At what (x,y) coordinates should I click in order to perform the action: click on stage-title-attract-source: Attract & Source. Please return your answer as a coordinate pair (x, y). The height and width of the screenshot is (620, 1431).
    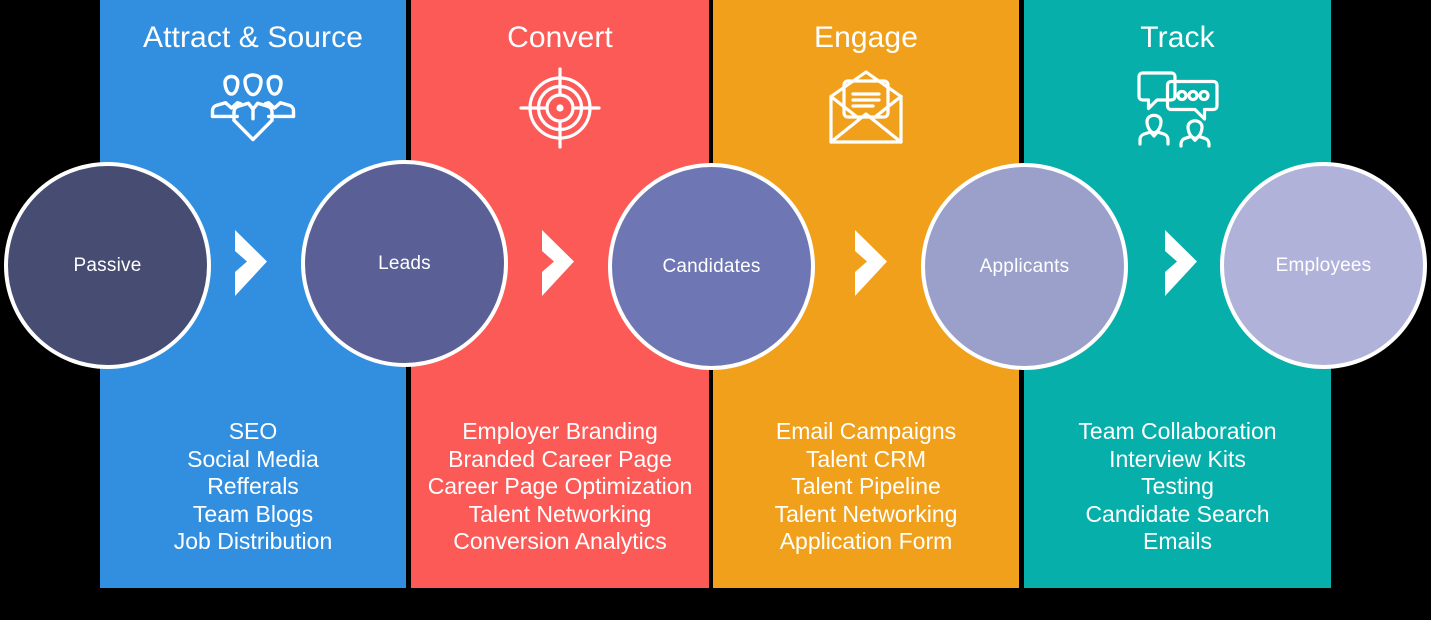
    Looking at the image, I should click on (253, 37).